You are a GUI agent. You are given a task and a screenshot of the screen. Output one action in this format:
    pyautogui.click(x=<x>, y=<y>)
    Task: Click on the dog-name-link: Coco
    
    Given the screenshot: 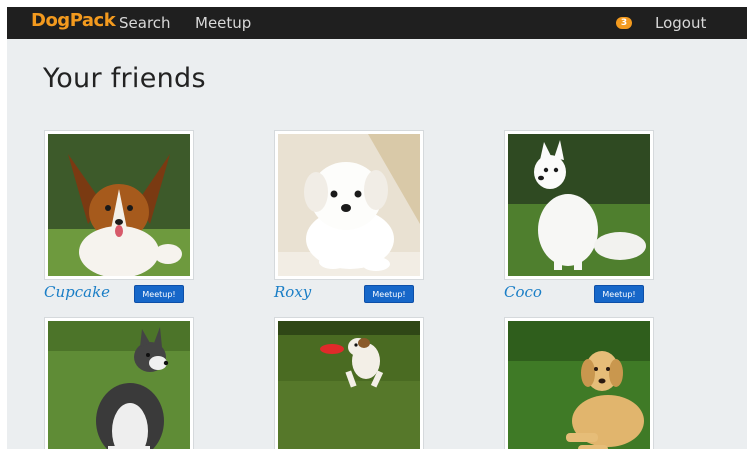 What is the action you would take?
    pyautogui.click(x=523, y=292)
    